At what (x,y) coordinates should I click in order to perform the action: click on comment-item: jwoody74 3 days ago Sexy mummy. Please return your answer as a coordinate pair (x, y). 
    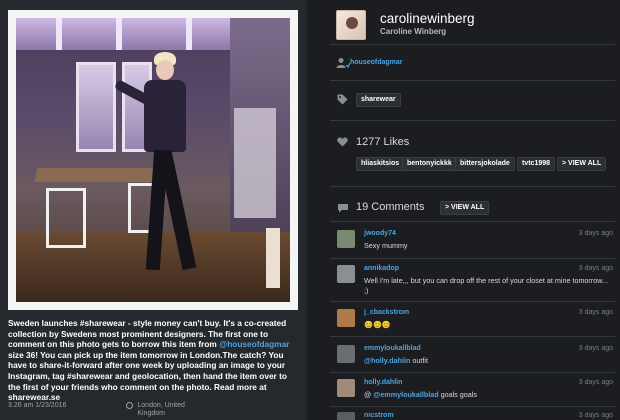
    Looking at the image, I should click on (477, 241).